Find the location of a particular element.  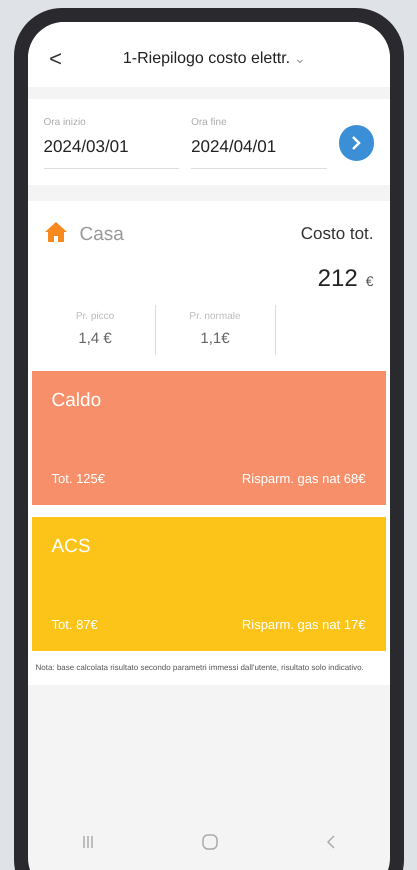

date-field: 2024/04/01 is located at coordinates (259, 149).